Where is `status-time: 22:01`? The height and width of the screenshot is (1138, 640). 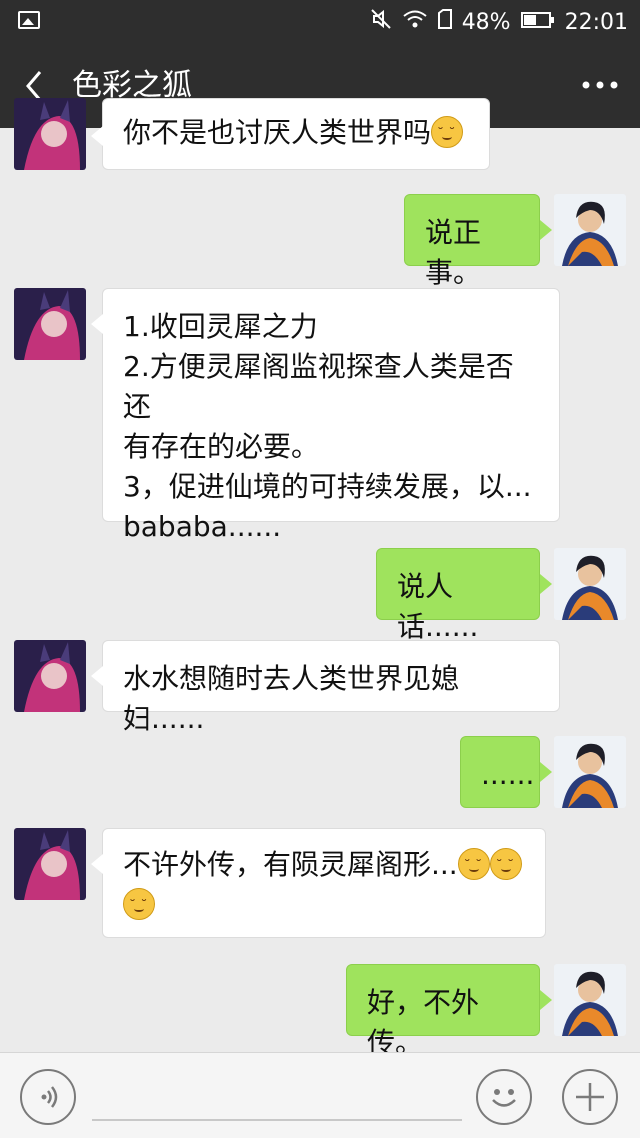
status-time: 22:01 is located at coordinates (596, 22).